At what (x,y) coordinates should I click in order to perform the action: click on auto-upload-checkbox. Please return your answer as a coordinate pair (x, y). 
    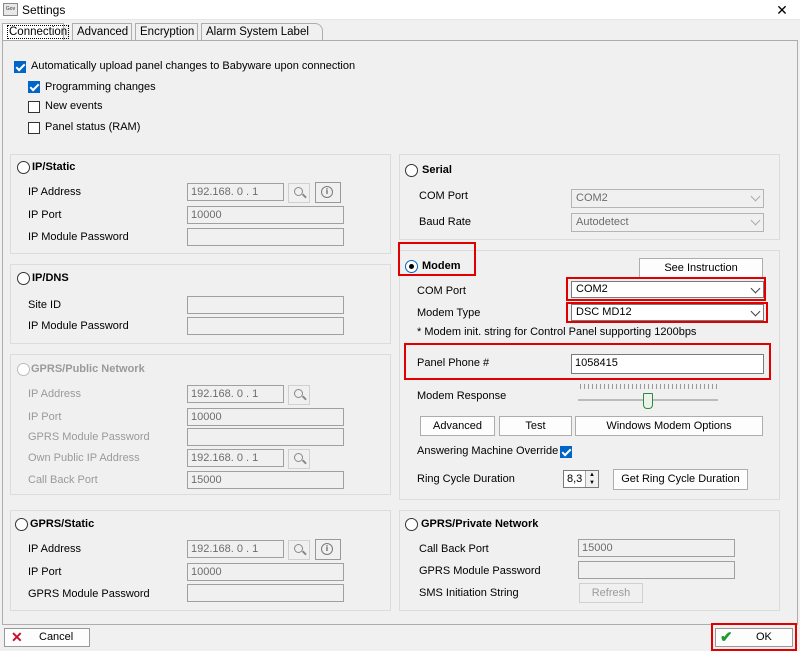
    Looking at the image, I should click on (20, 67).